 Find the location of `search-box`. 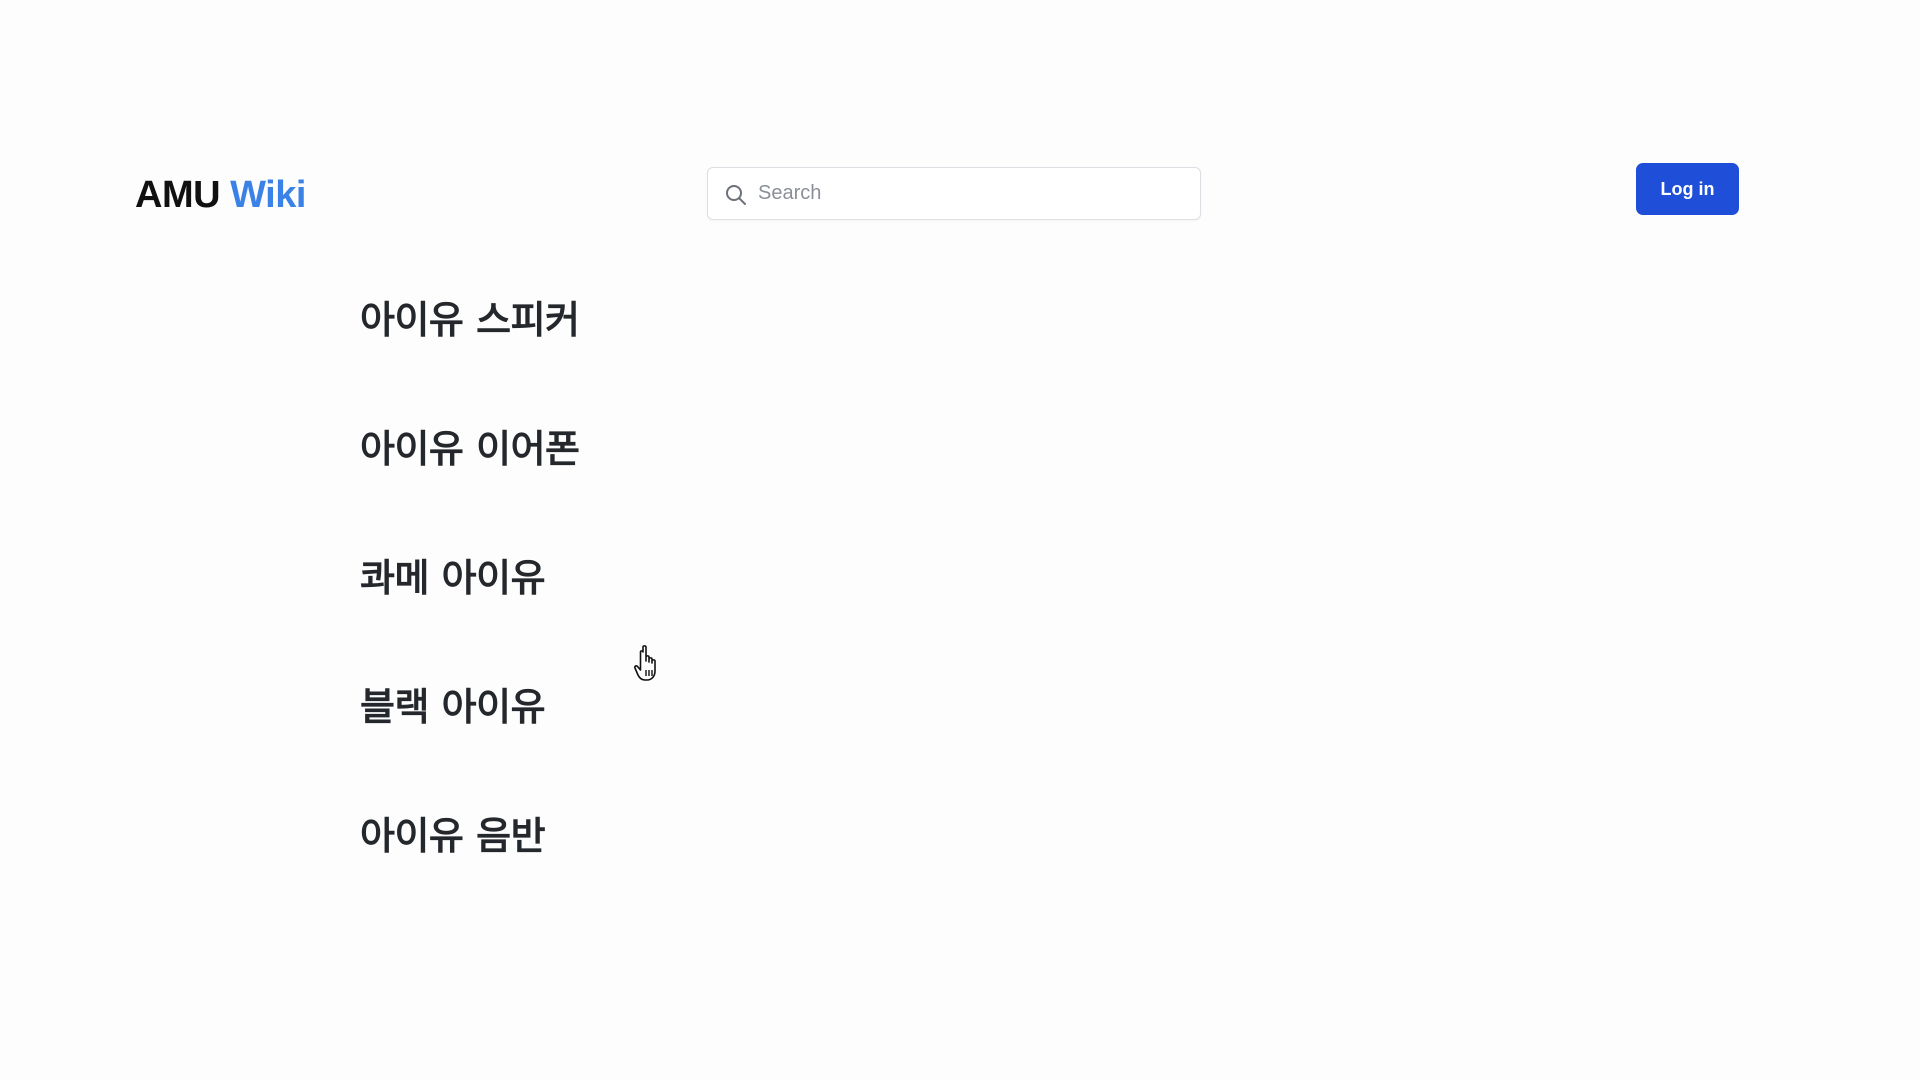

search-box is located at coordinates (954, 193).